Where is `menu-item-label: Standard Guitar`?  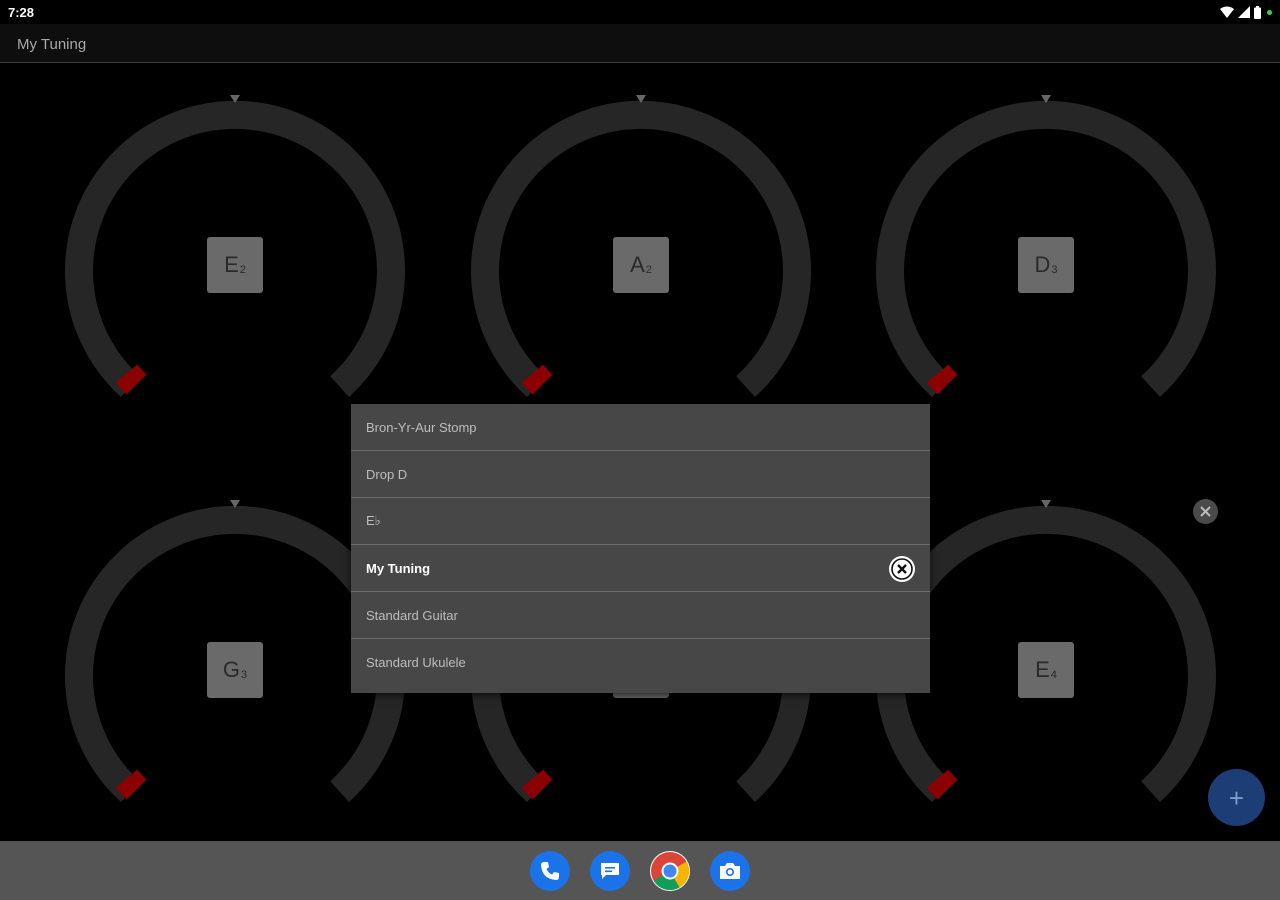
menu-item-label: Standard Guitar is located at coordinates (412, 615).